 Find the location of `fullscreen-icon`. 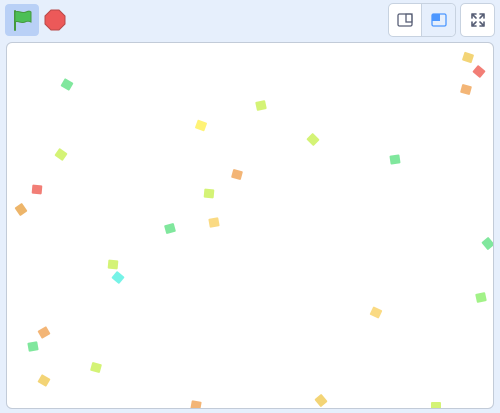

fullscreen-icon is located at coordinates (477, 20).